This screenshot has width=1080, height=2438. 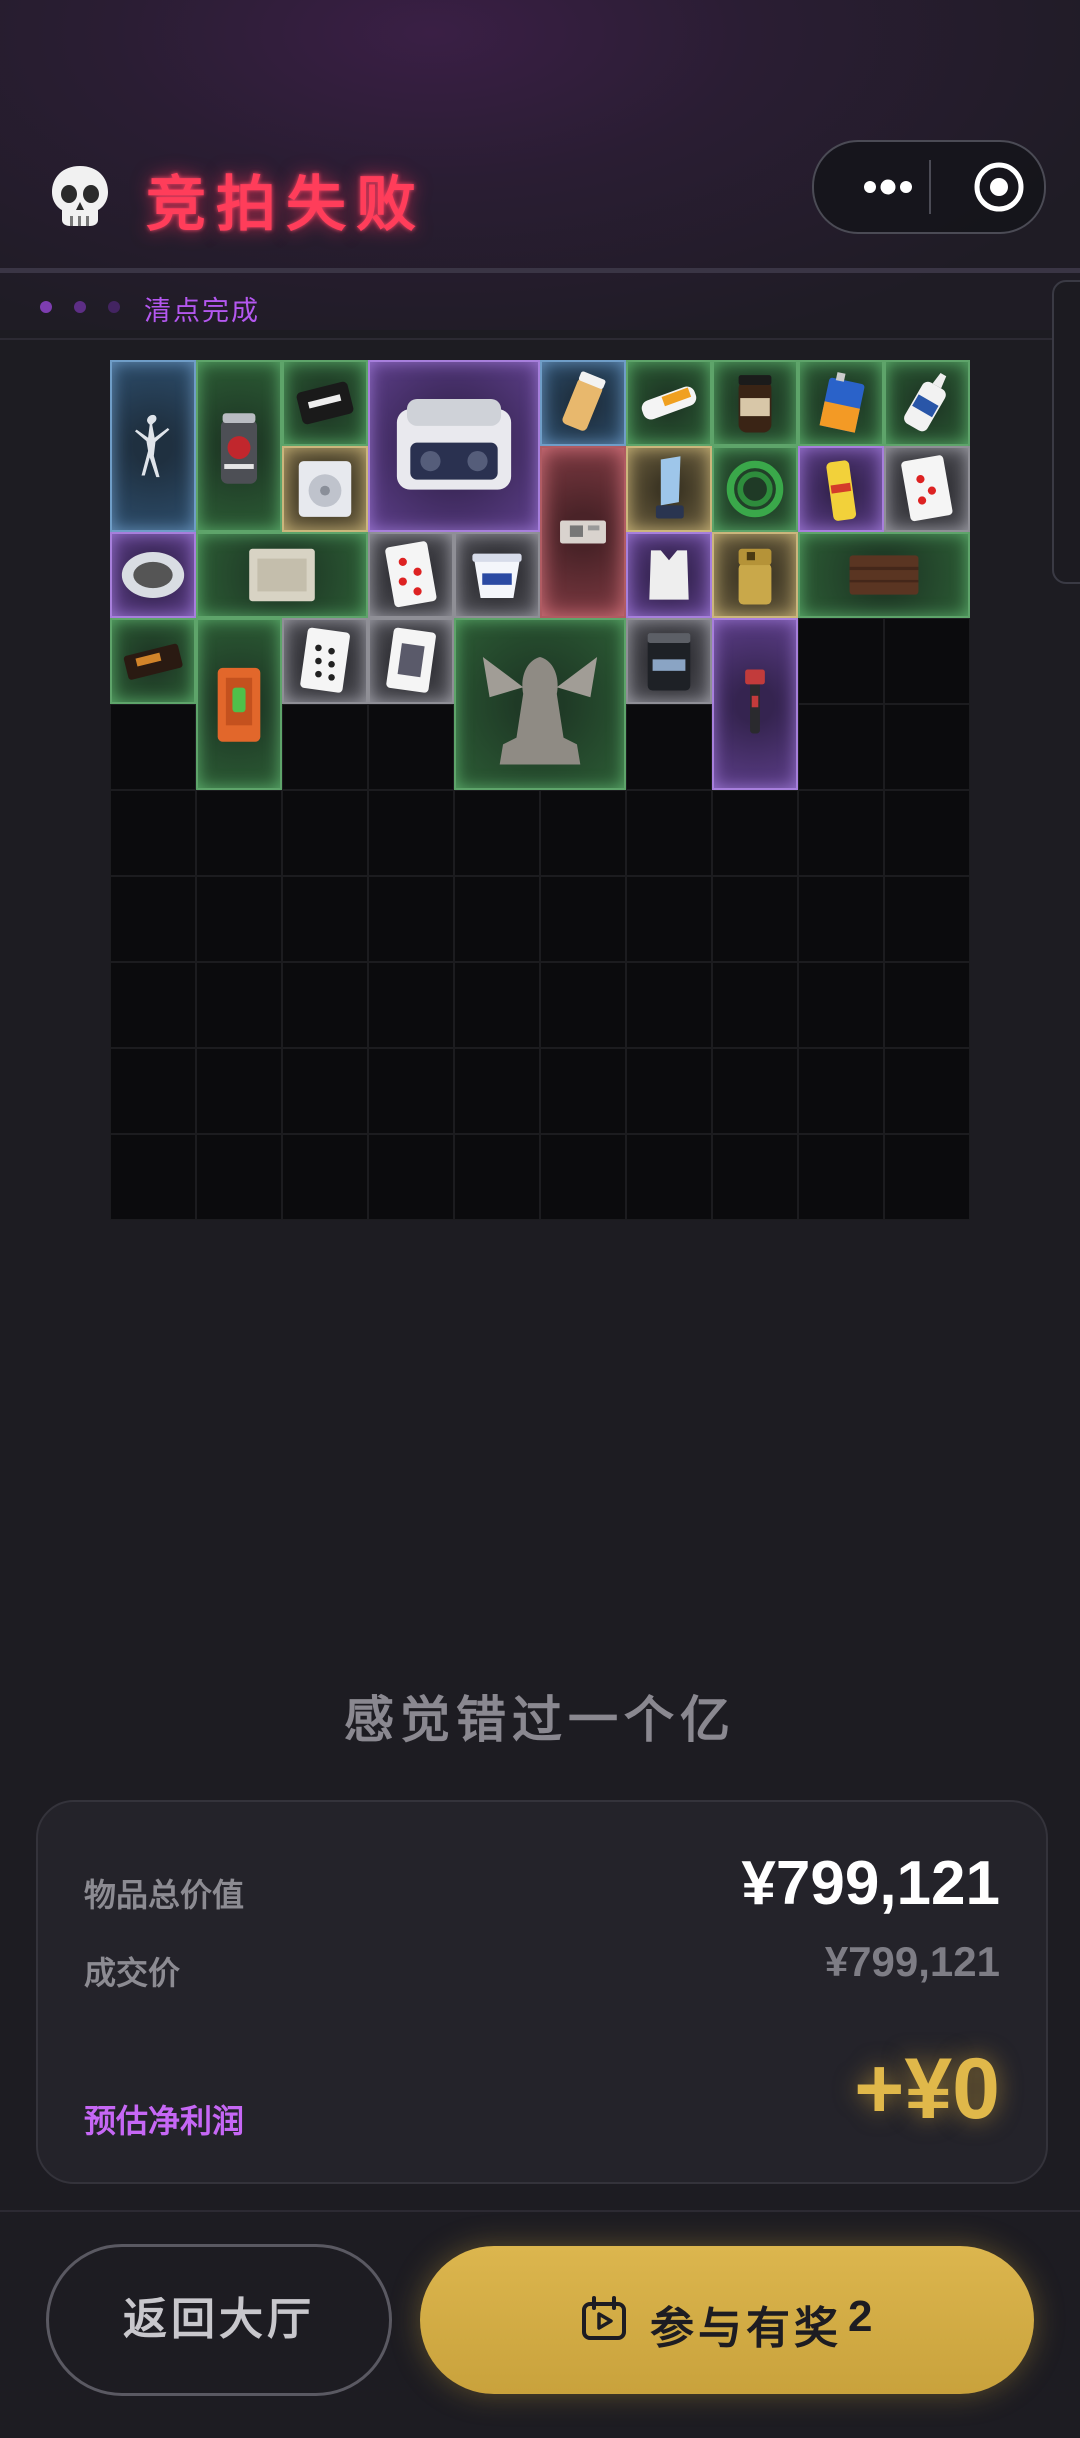 I want to click on playing-card-spades-icon, so click(x=325, y=660).